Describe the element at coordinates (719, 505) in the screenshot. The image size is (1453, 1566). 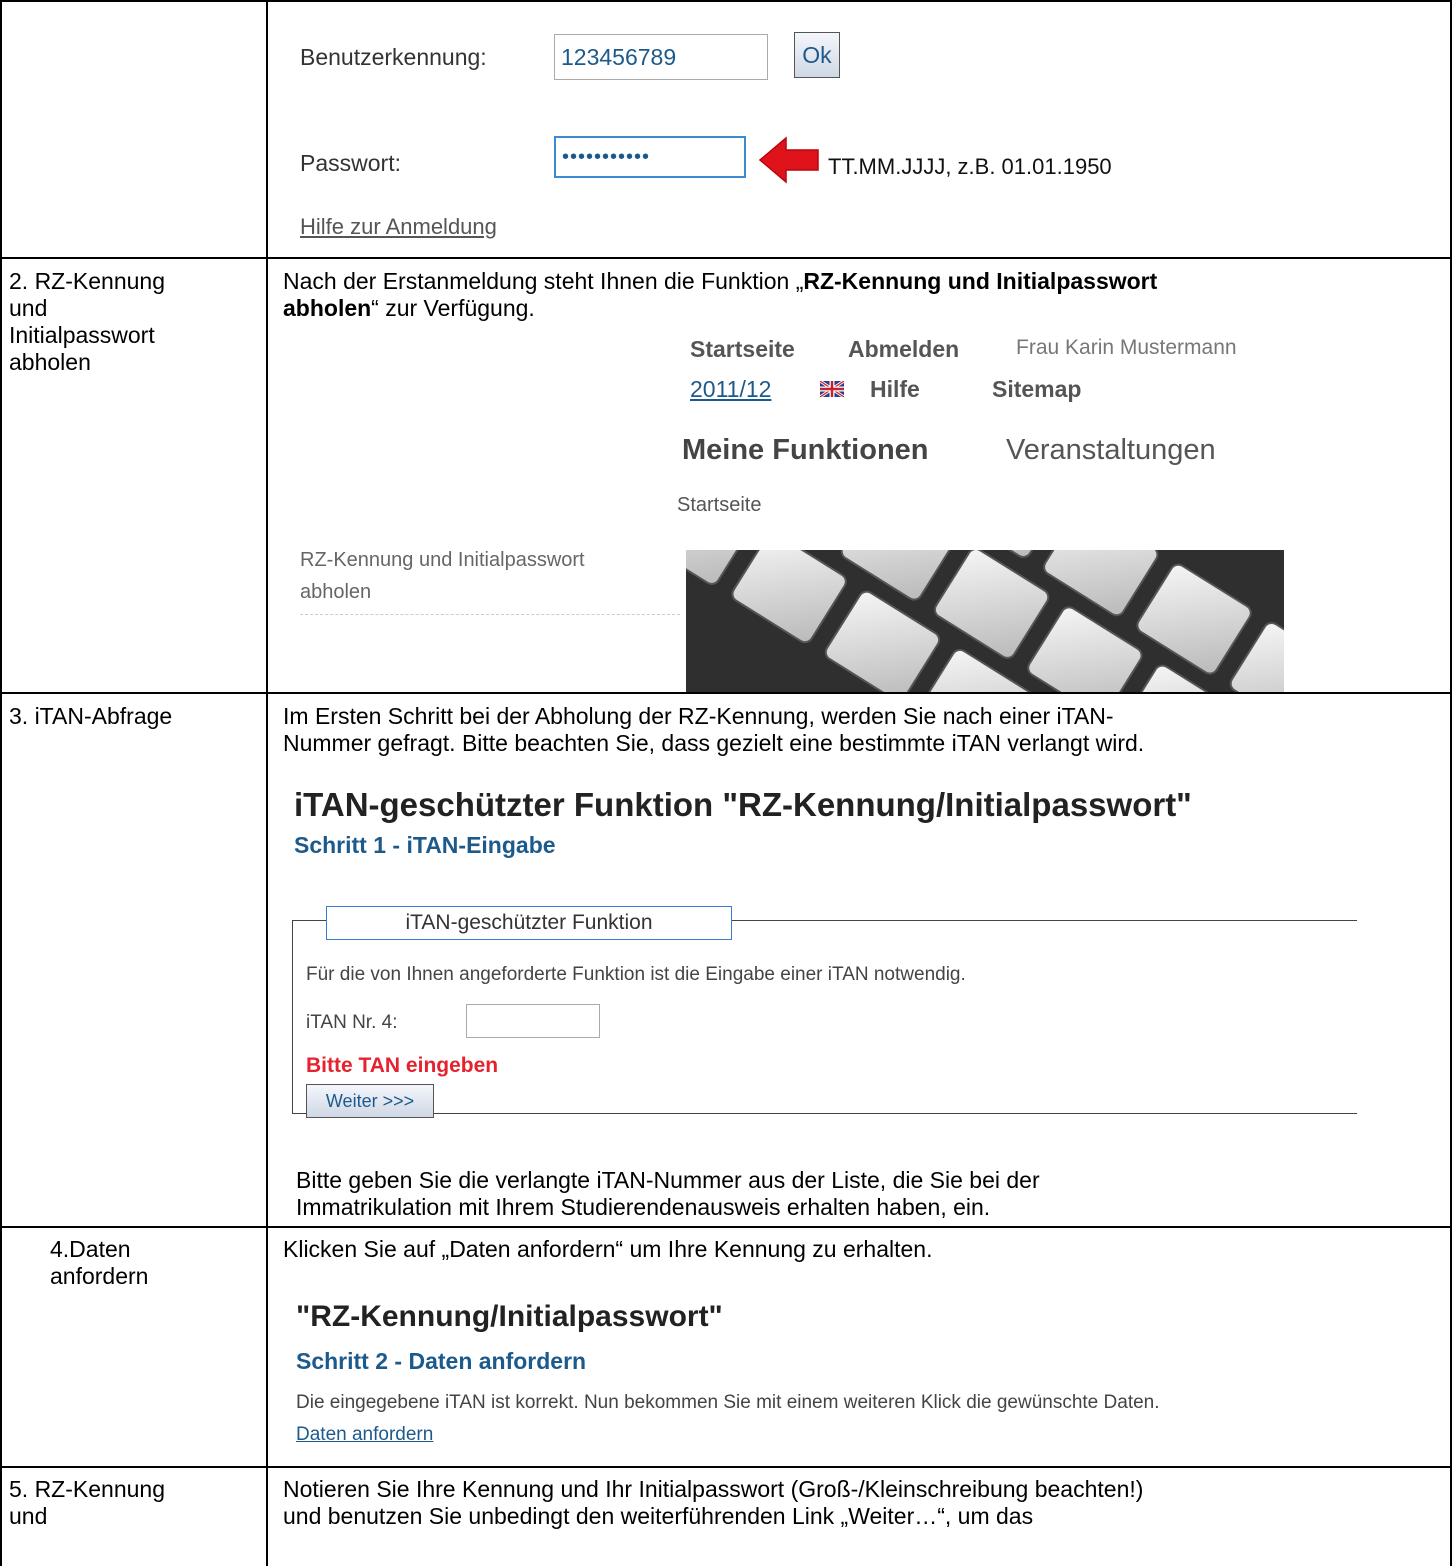
I see `breadcrumb: Startseite` at that location.